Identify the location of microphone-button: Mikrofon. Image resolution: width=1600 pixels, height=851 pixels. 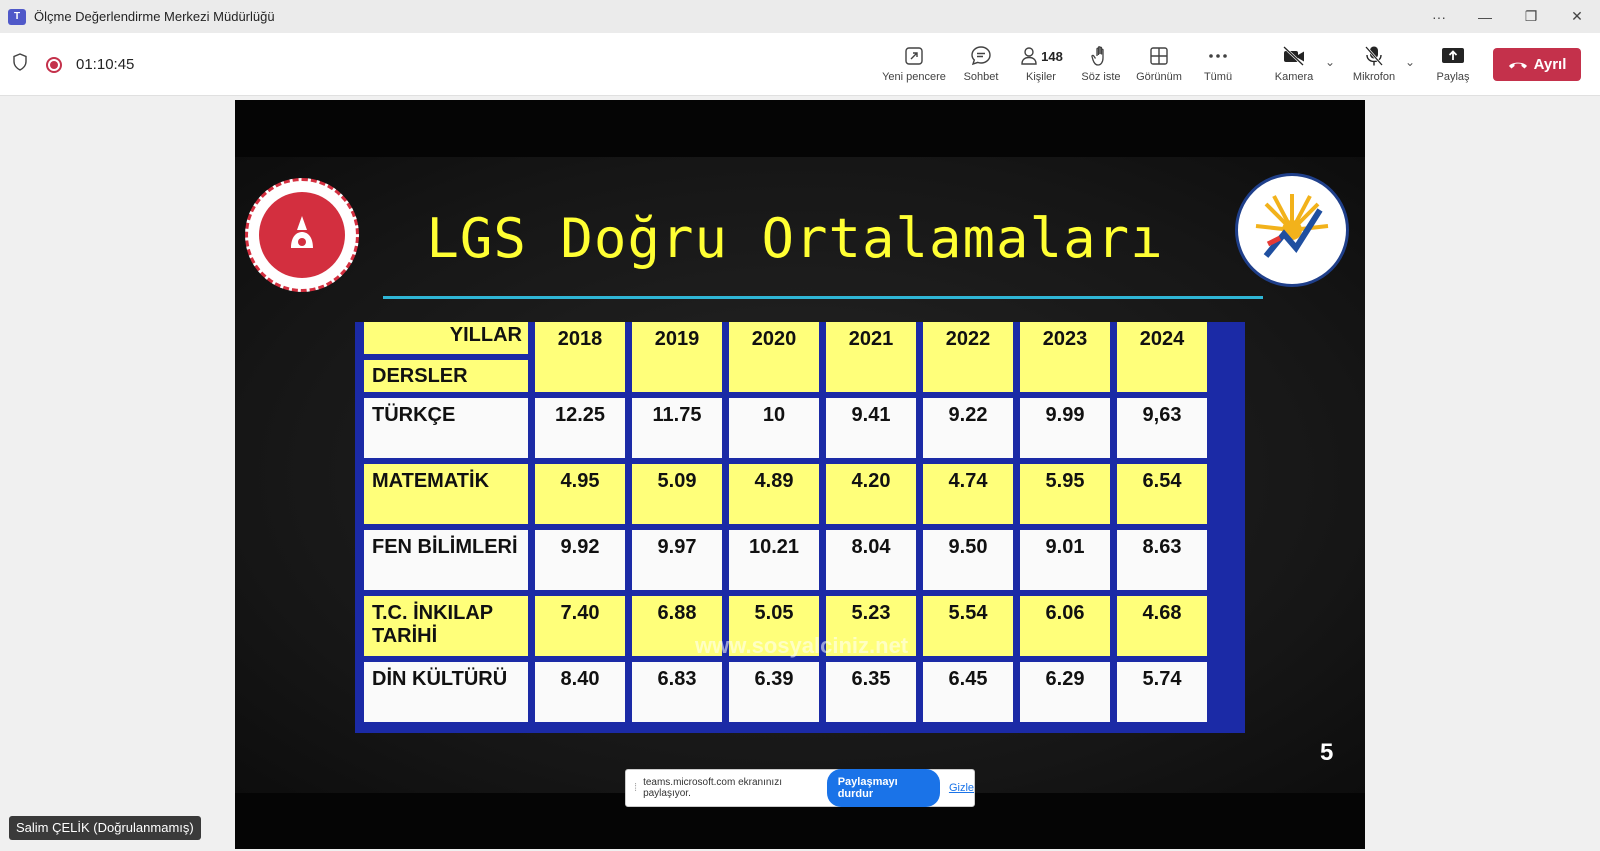
(1374, 63).